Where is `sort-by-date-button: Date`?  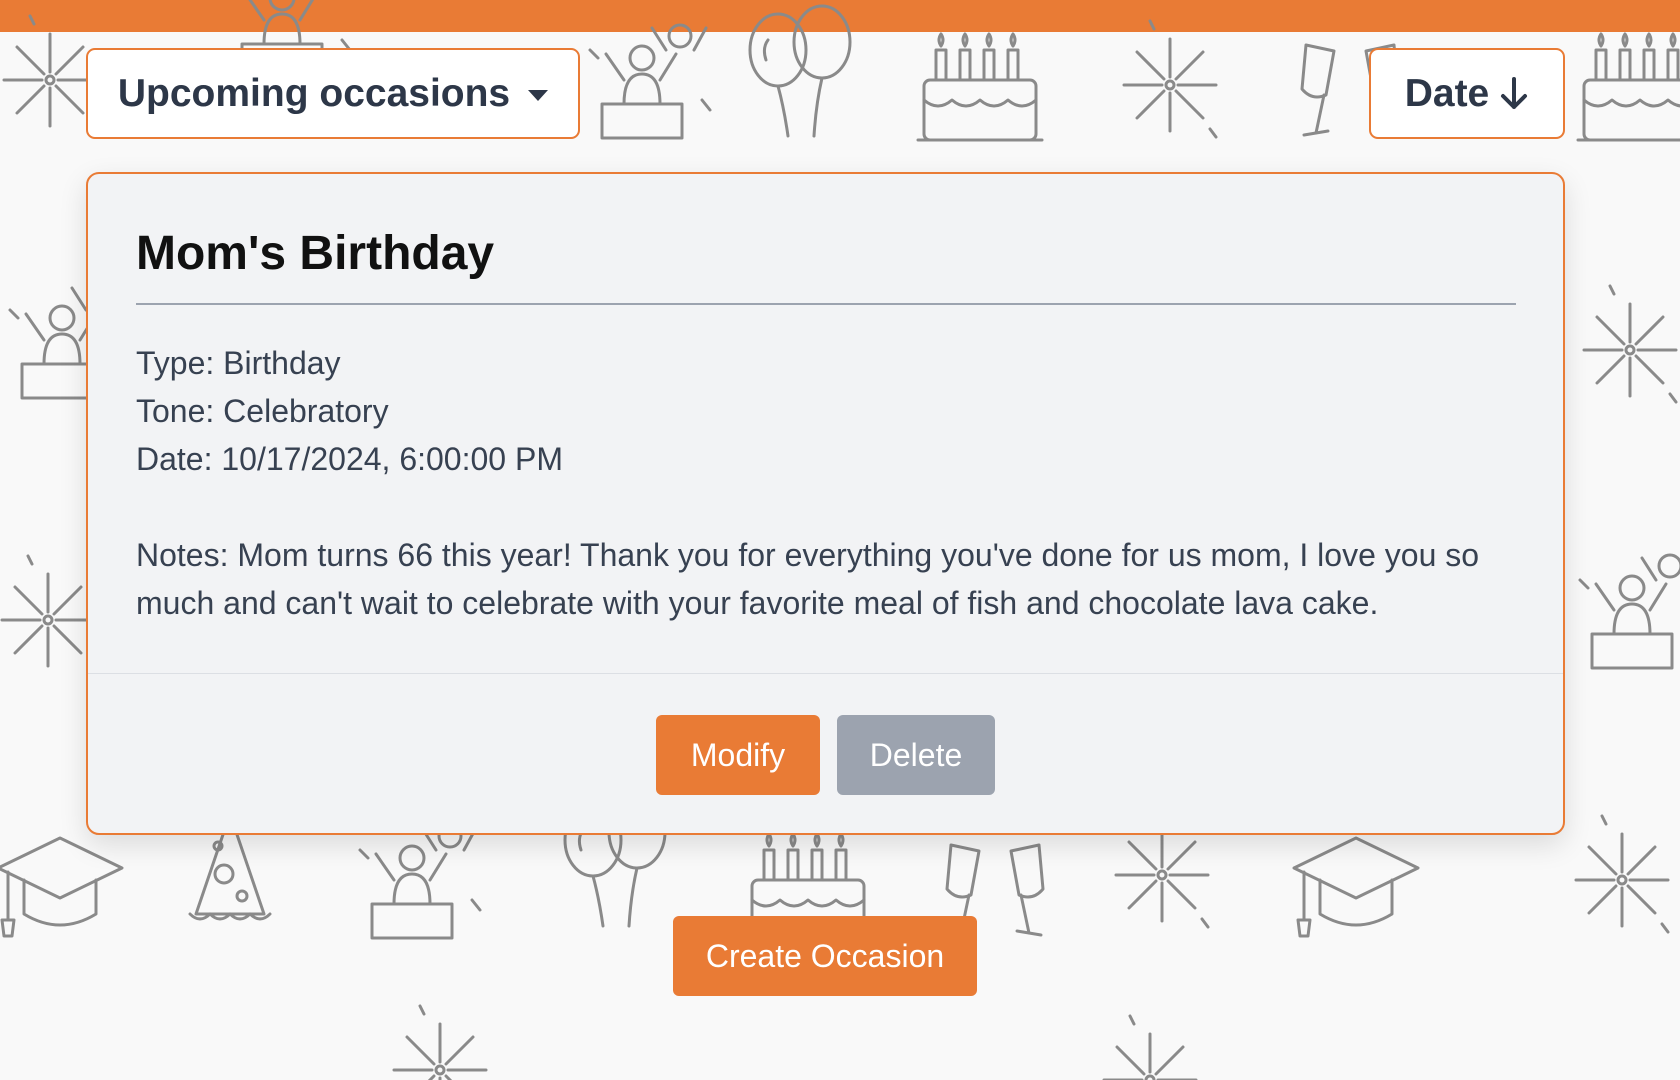
sort-by-date-button: Date is located at coordinates (1467, 93).